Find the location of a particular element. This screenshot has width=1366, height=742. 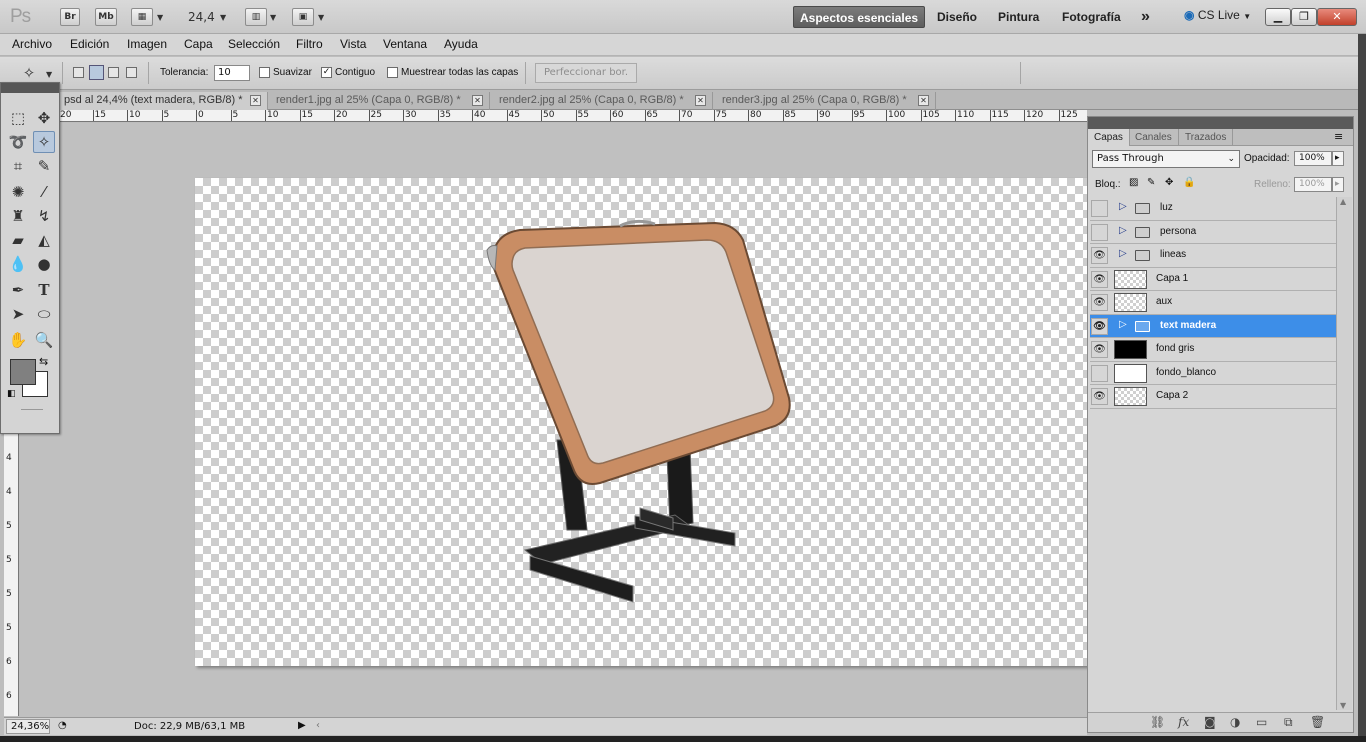

menu-capa: Capa is located at coordinates (198, 44).